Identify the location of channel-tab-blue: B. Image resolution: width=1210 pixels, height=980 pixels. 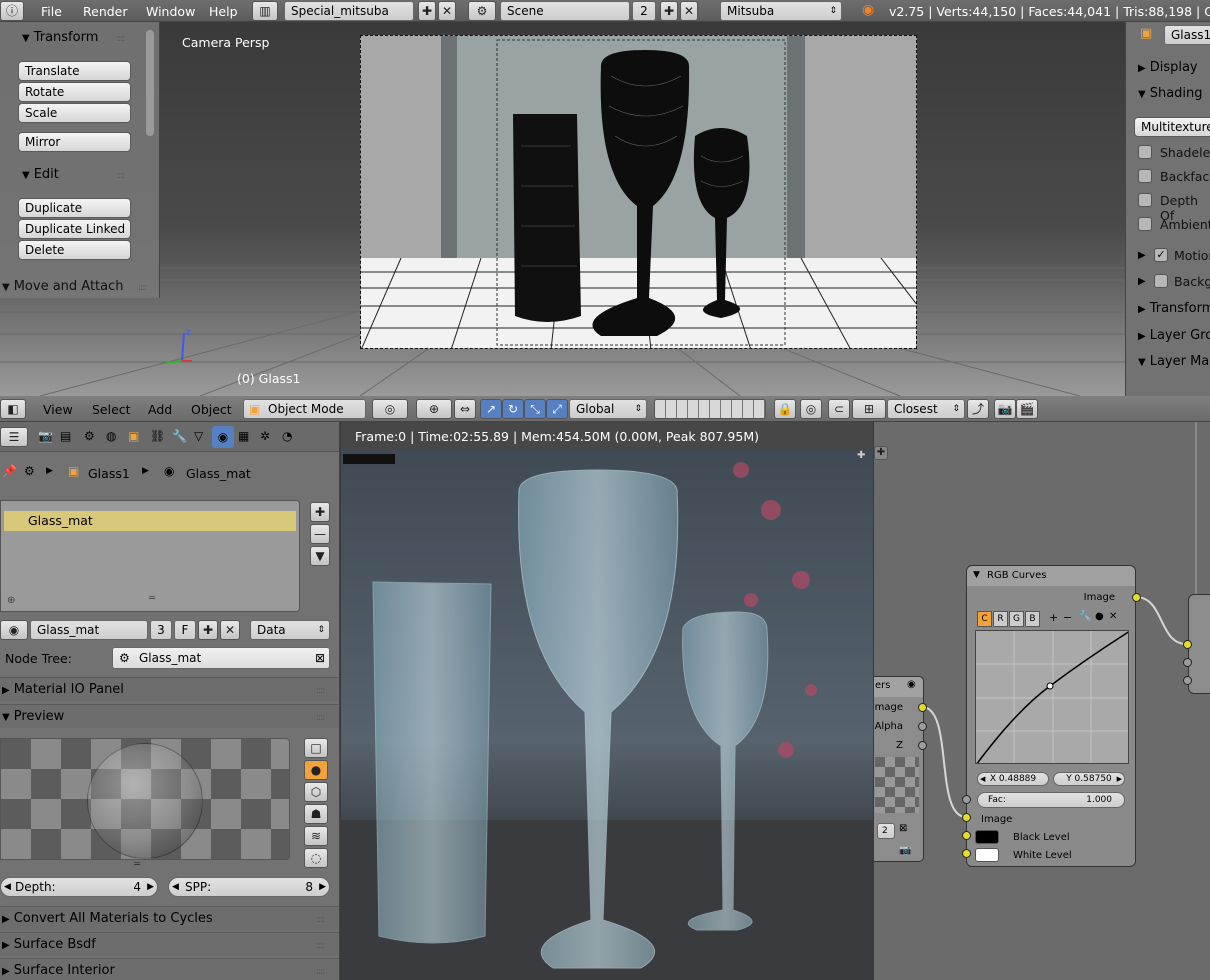
(1032, 619).